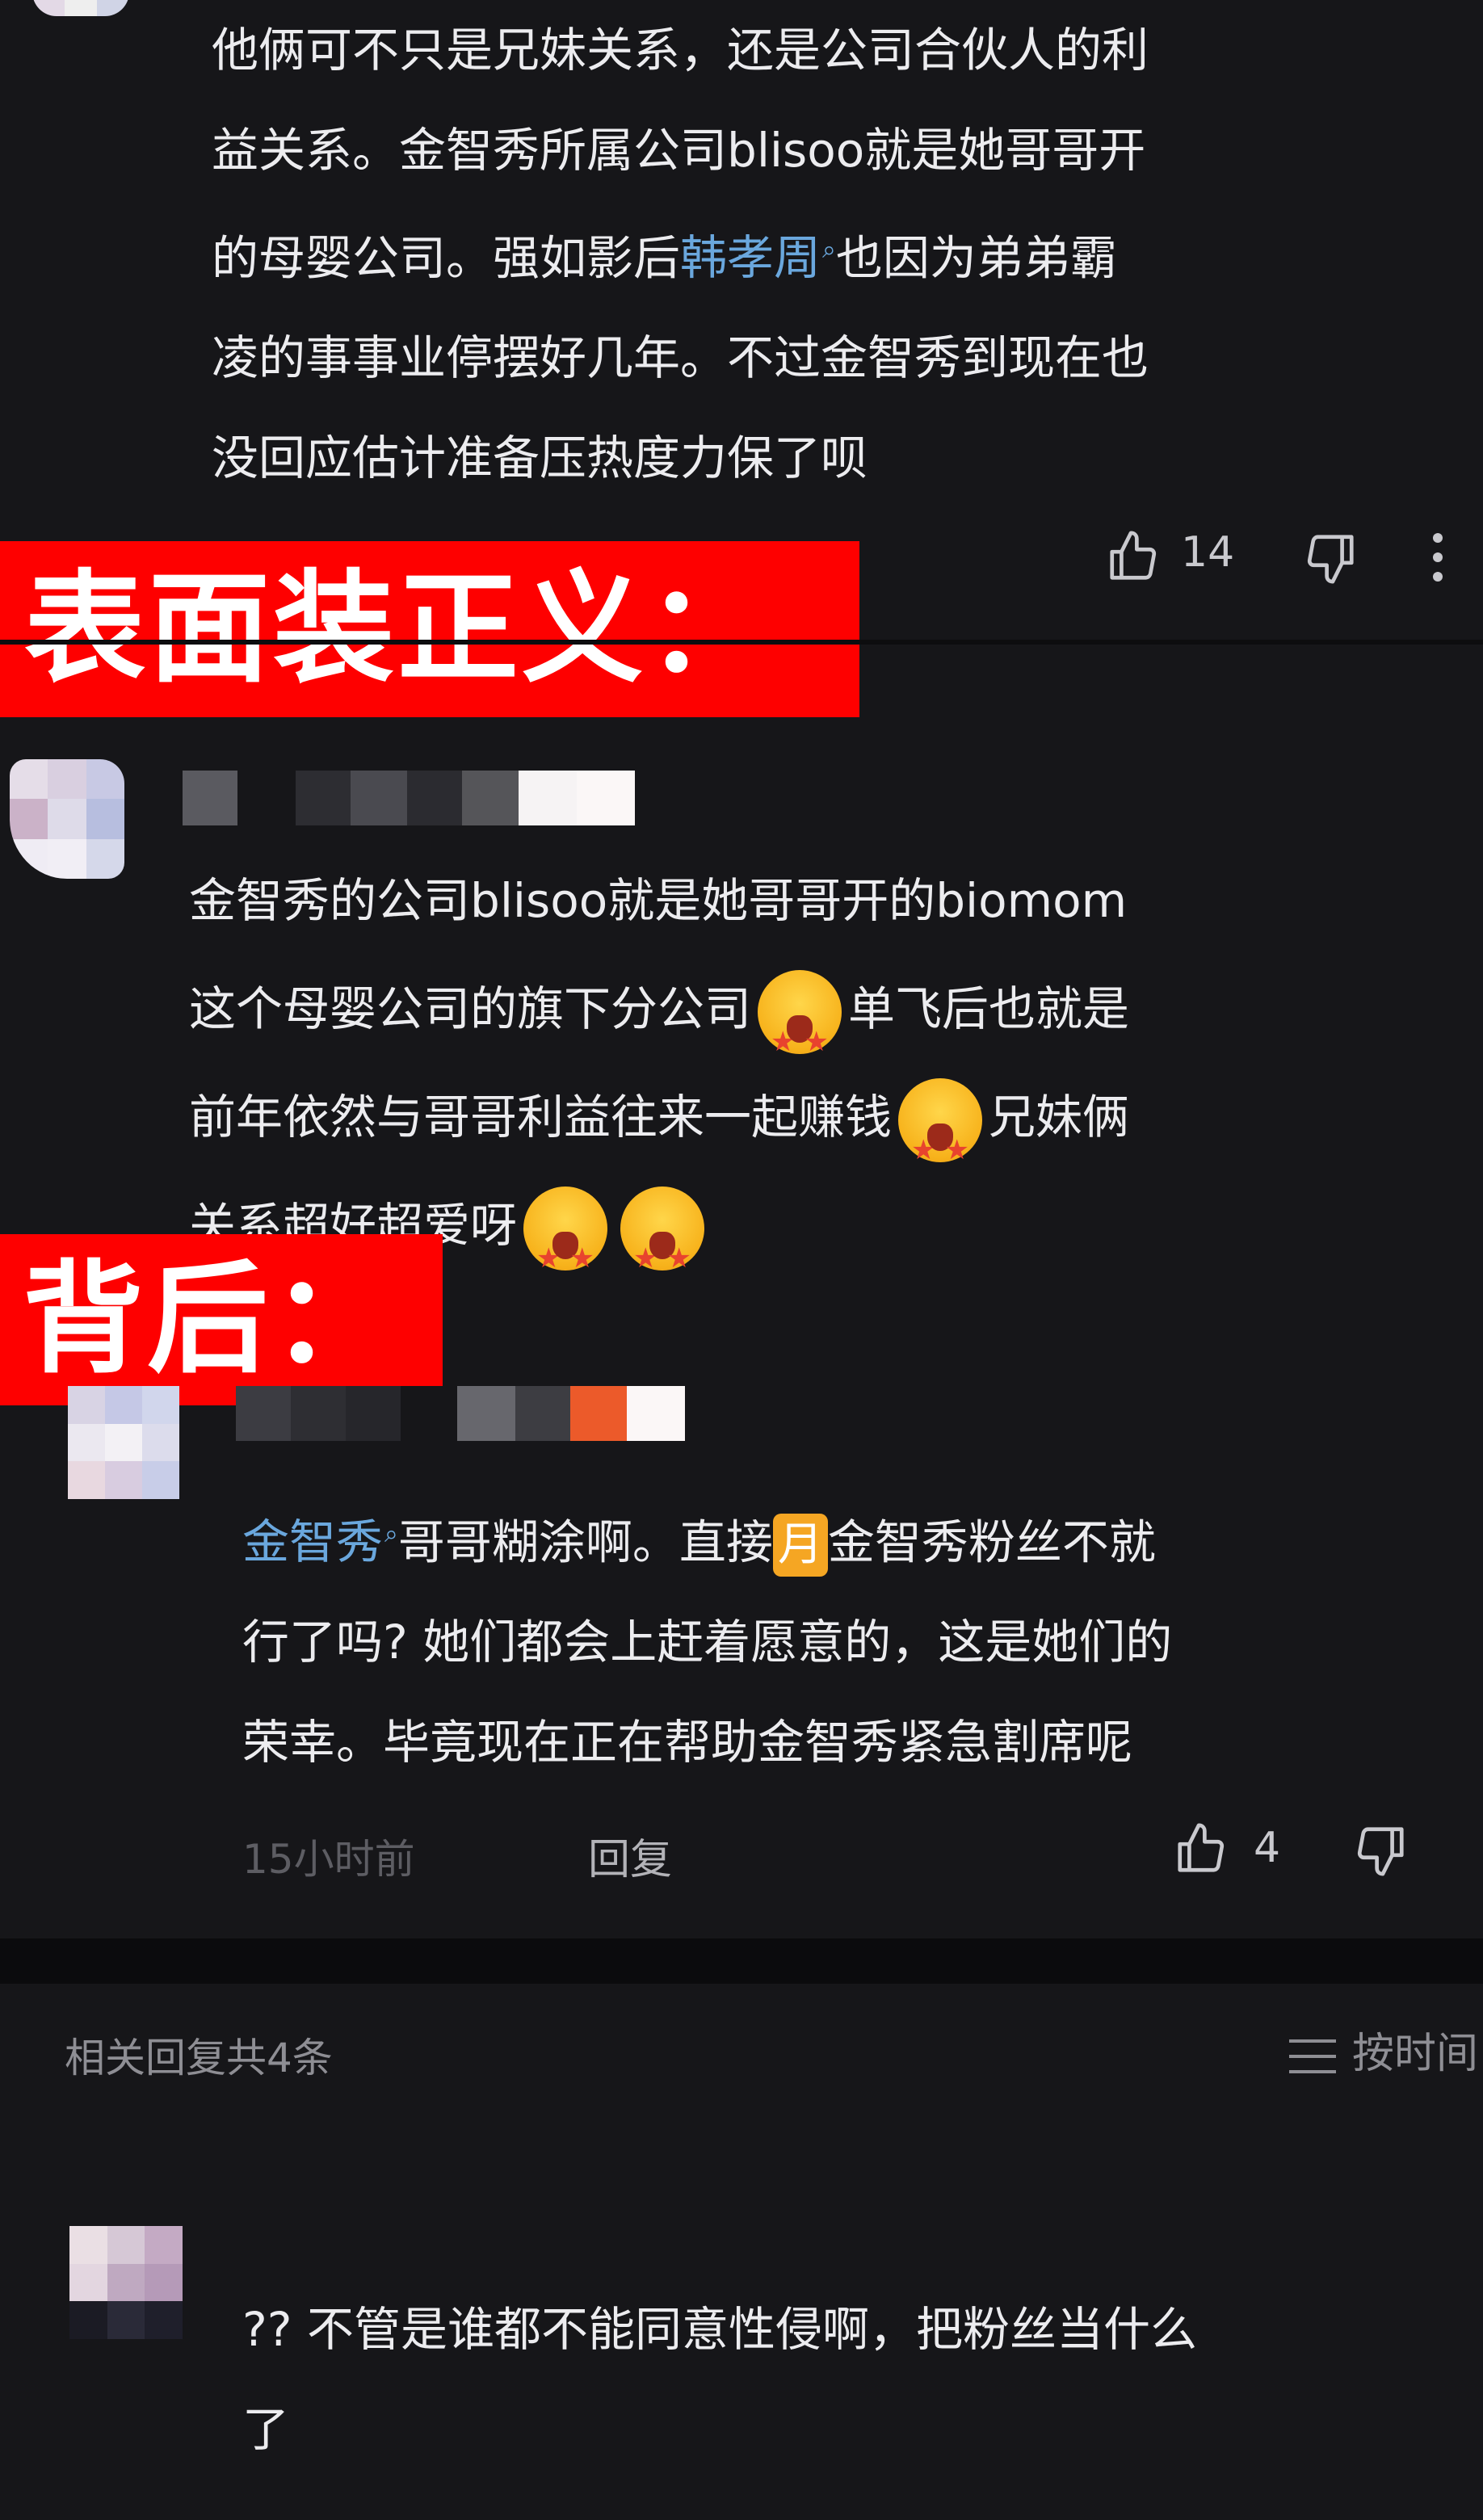  Describe the element at coordinates (1208, 552) in the screenshot. I see `like-count: 14` at that location.